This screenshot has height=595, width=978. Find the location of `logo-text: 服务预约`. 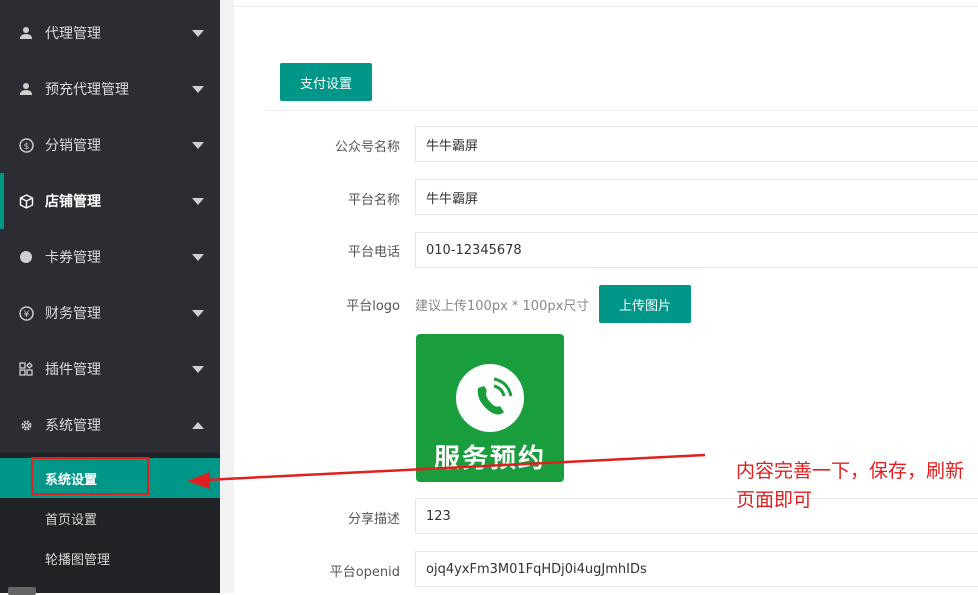

logo-text: 服务预约 is located at coordinates (489, 459).